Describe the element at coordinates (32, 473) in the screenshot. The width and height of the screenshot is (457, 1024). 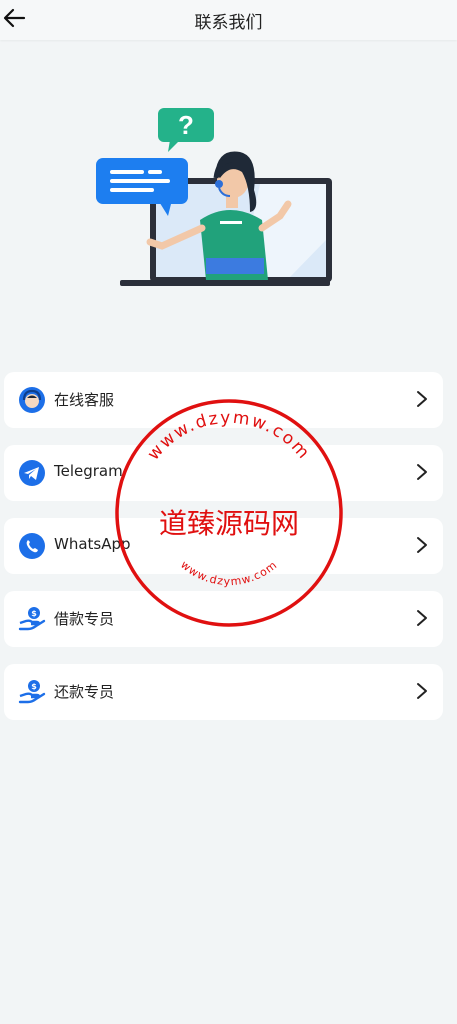
I see `telegram-icon` at that location.